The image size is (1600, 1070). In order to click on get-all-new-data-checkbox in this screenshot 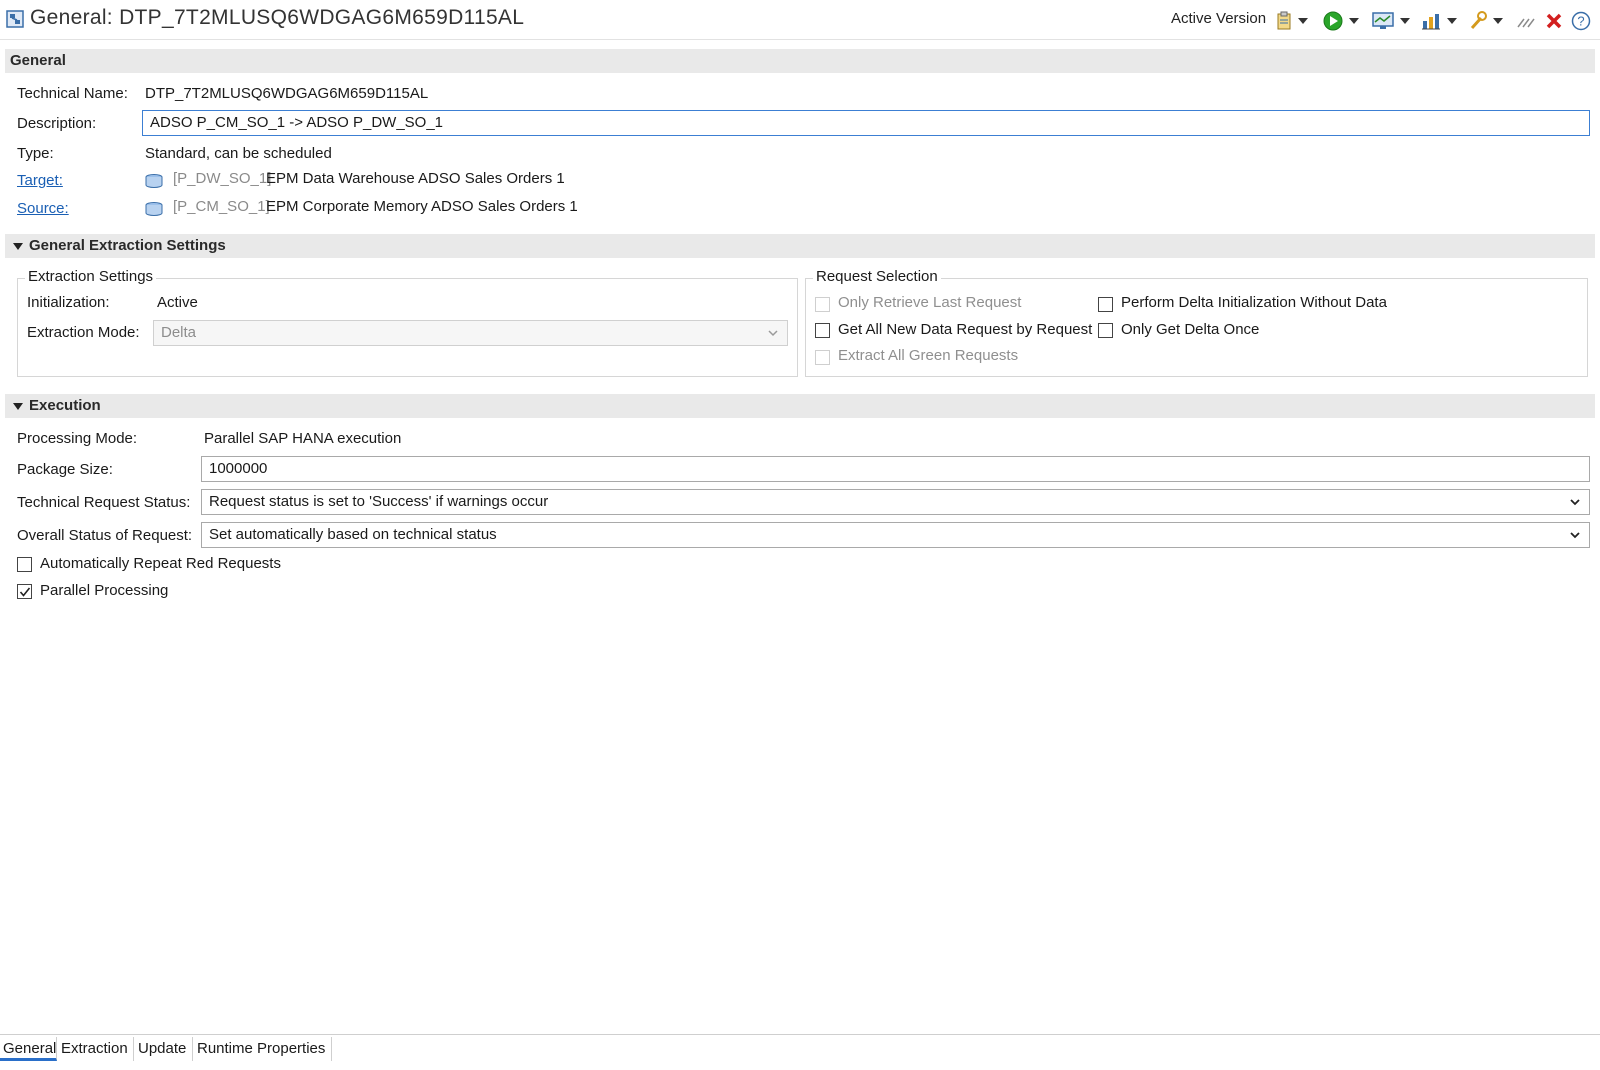, I will do `click(822, 330)`.